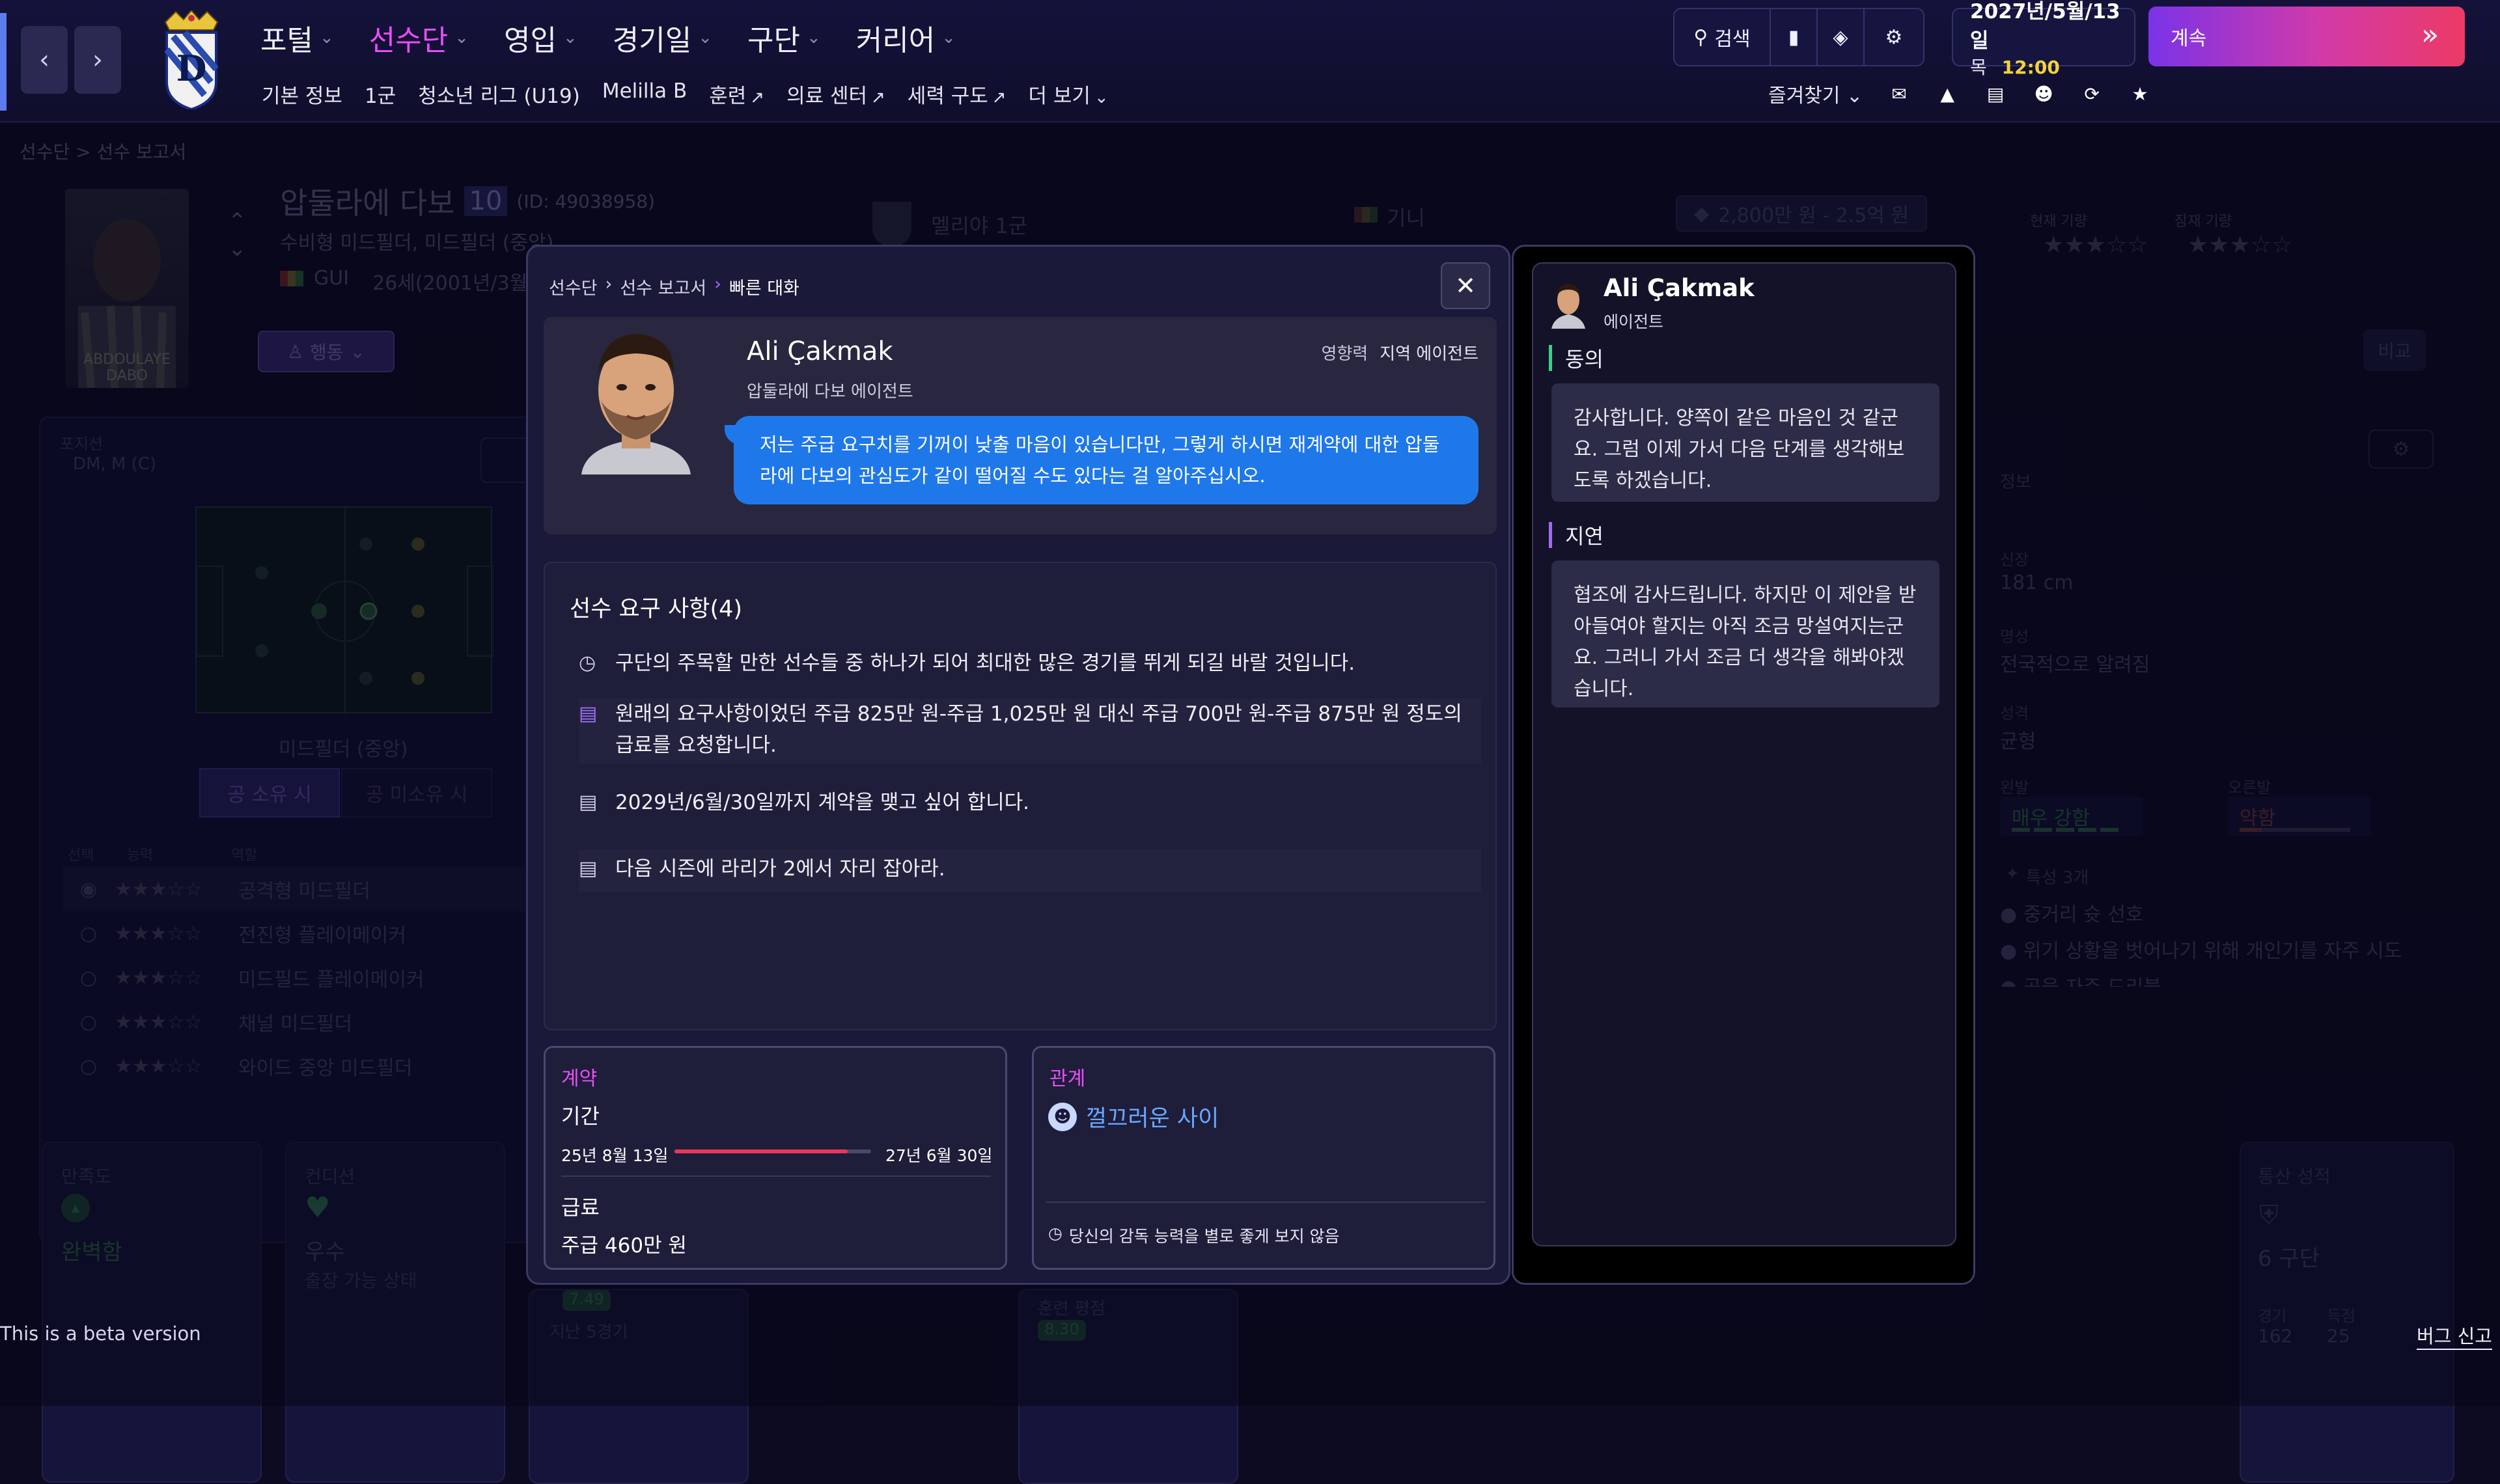 The width and height of the screenshot is (2500, 1484). Describe the element at coordinates (361, 1280) in the screenshot. I see `condition-sub: 출장 가능 상태` at that location.